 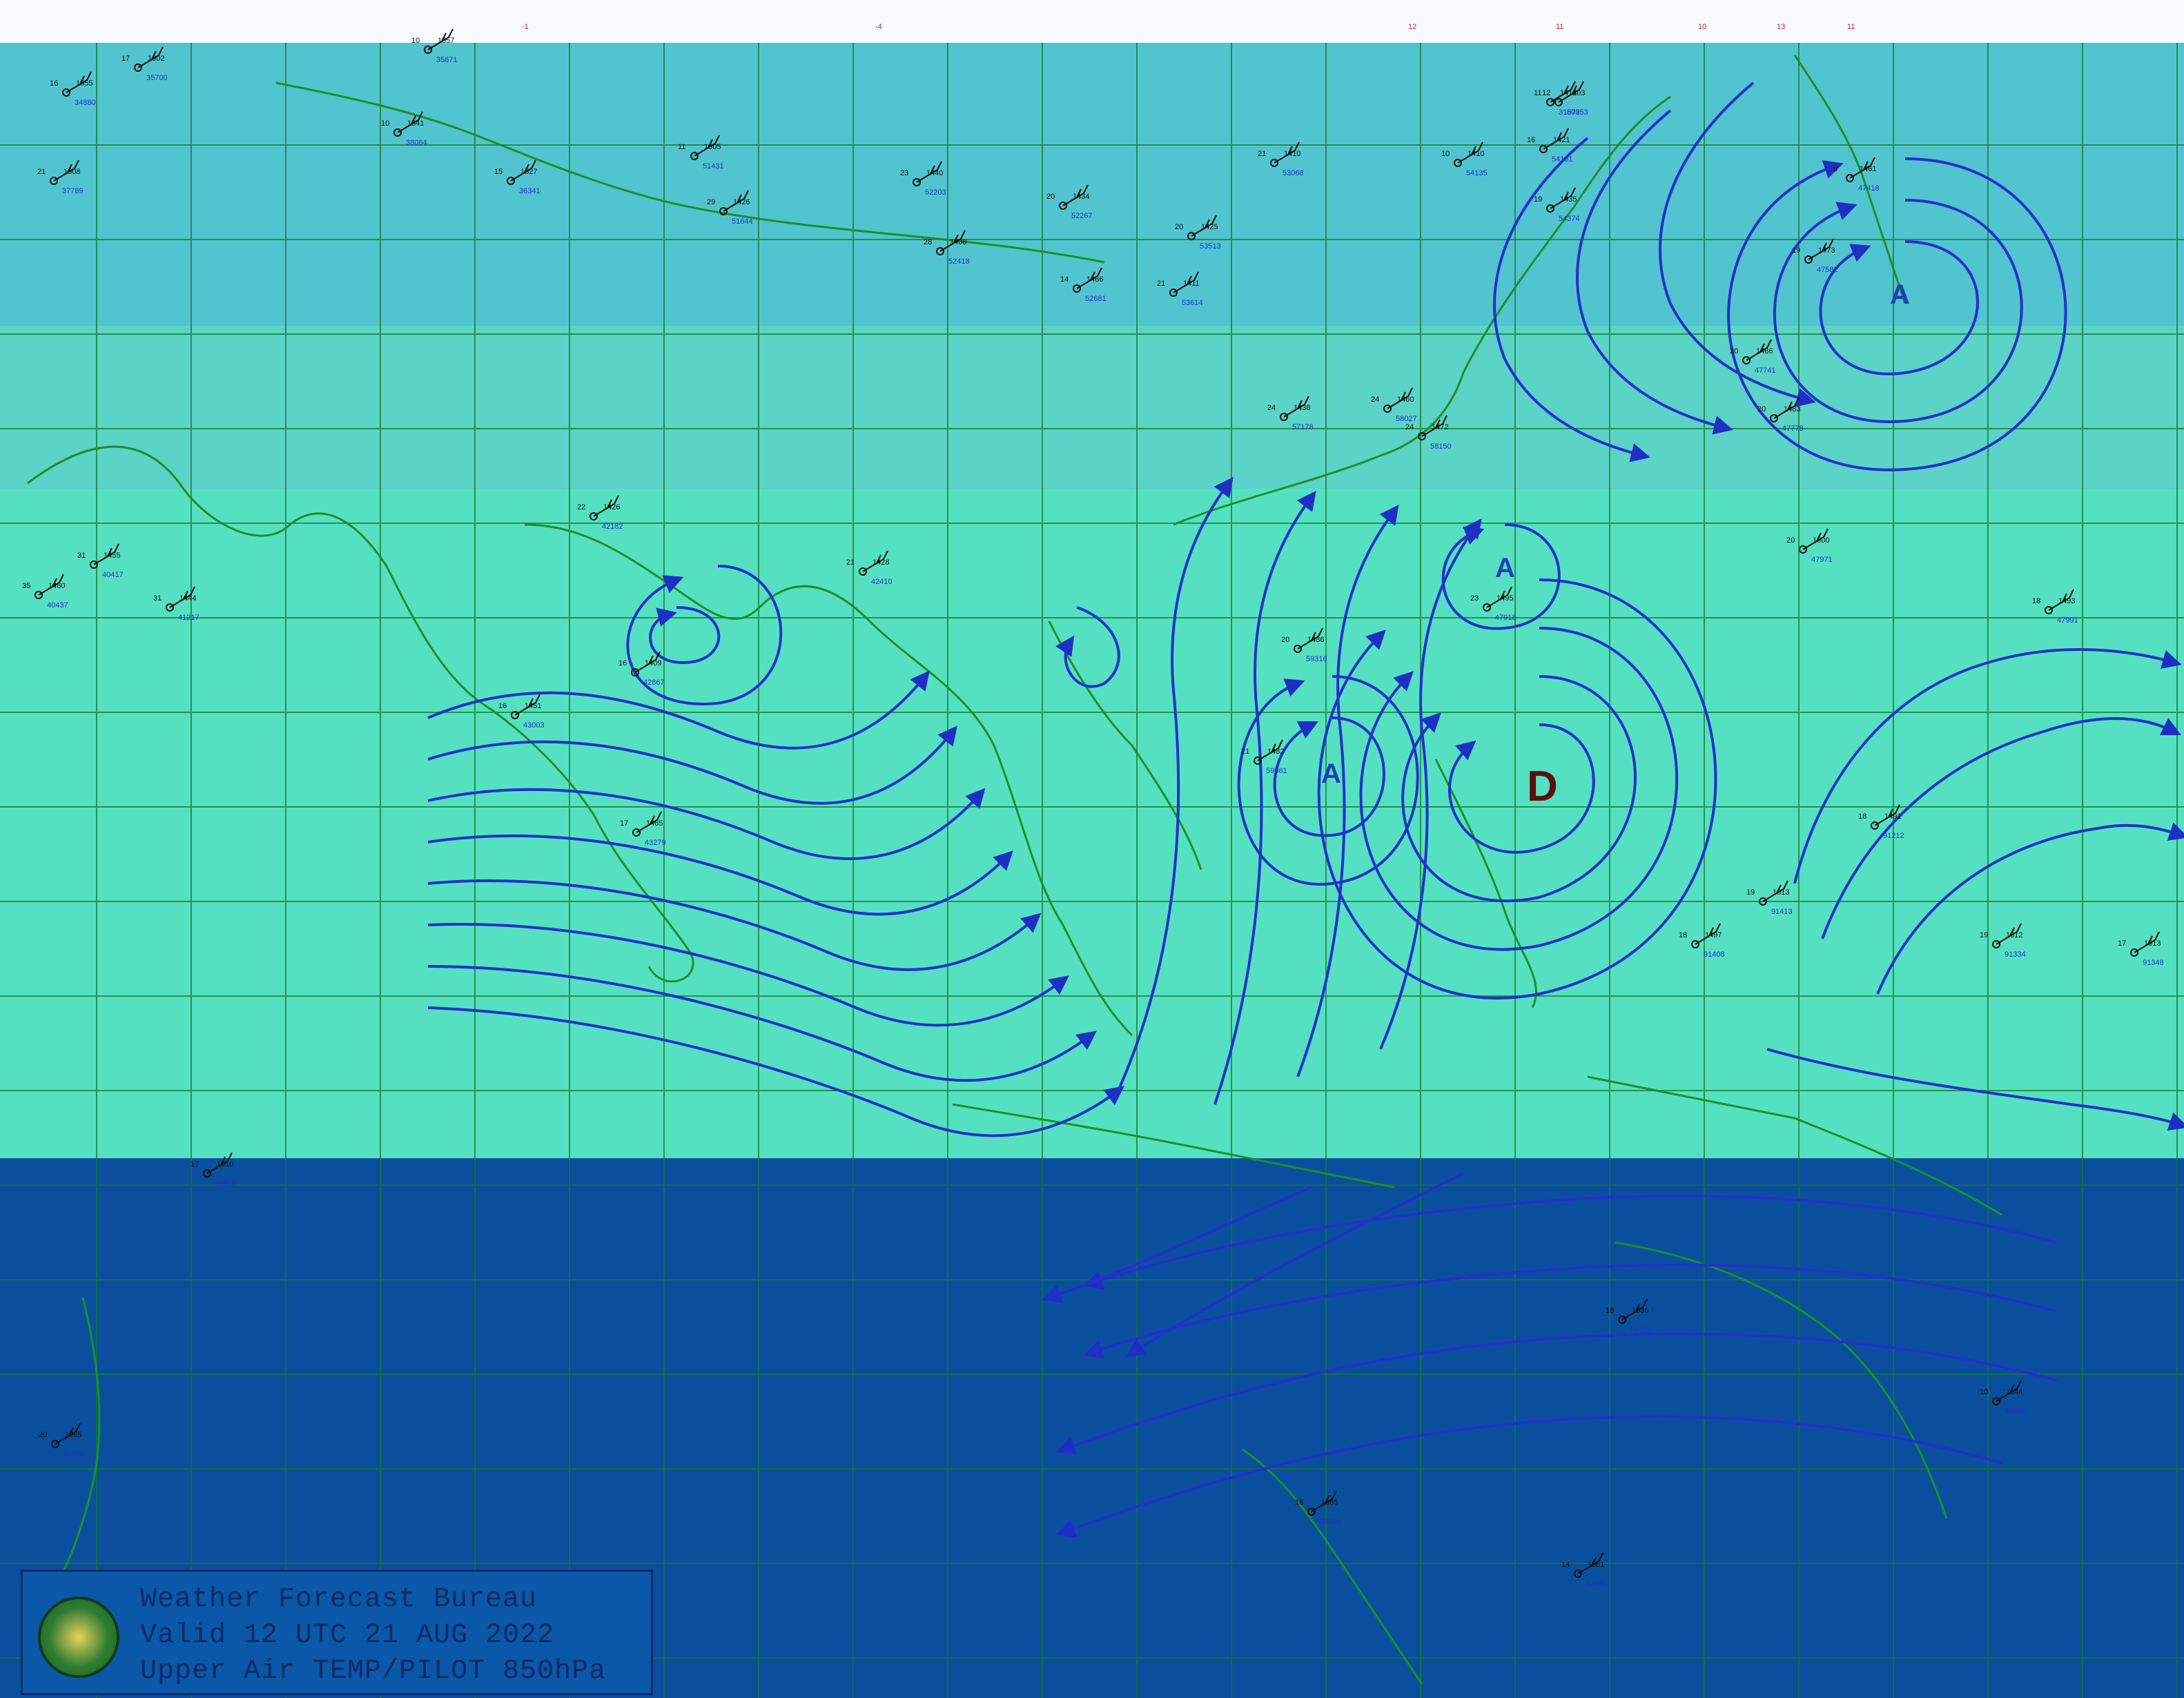 What do you see at coordinates (1192, 303) in the screenshot?
I see `station-id: 53614` at bounding box center [1192, 303].